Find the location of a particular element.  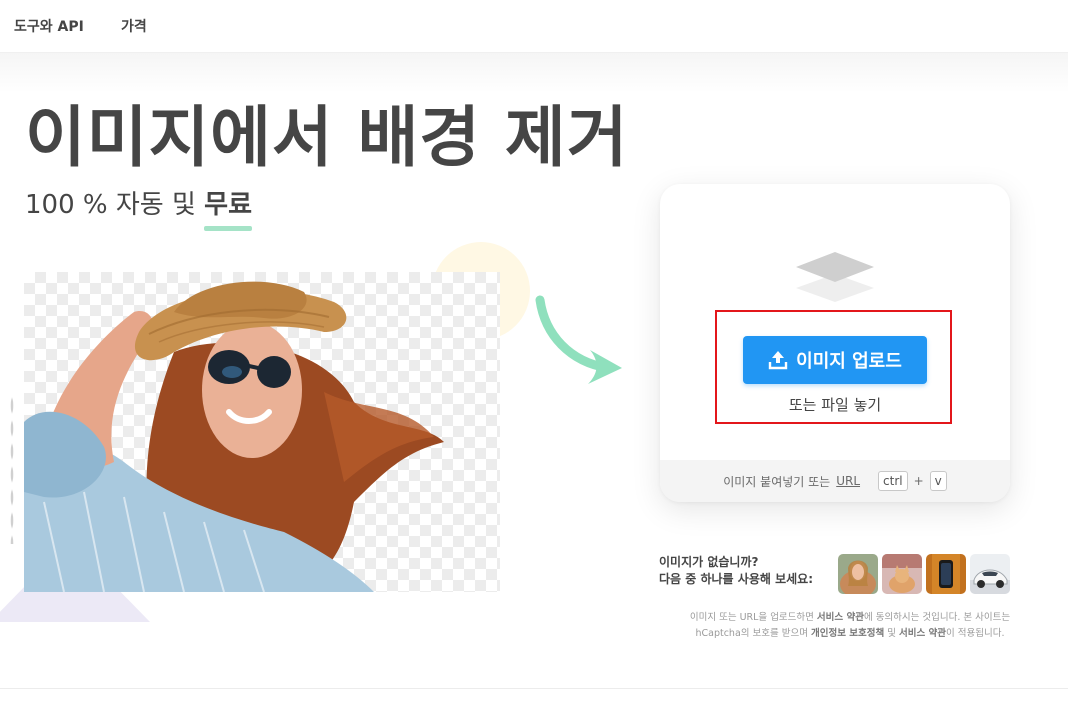

legal-text-1: 이미지 또는 URL을 업로드하면 is located at coordinates (753, 617).